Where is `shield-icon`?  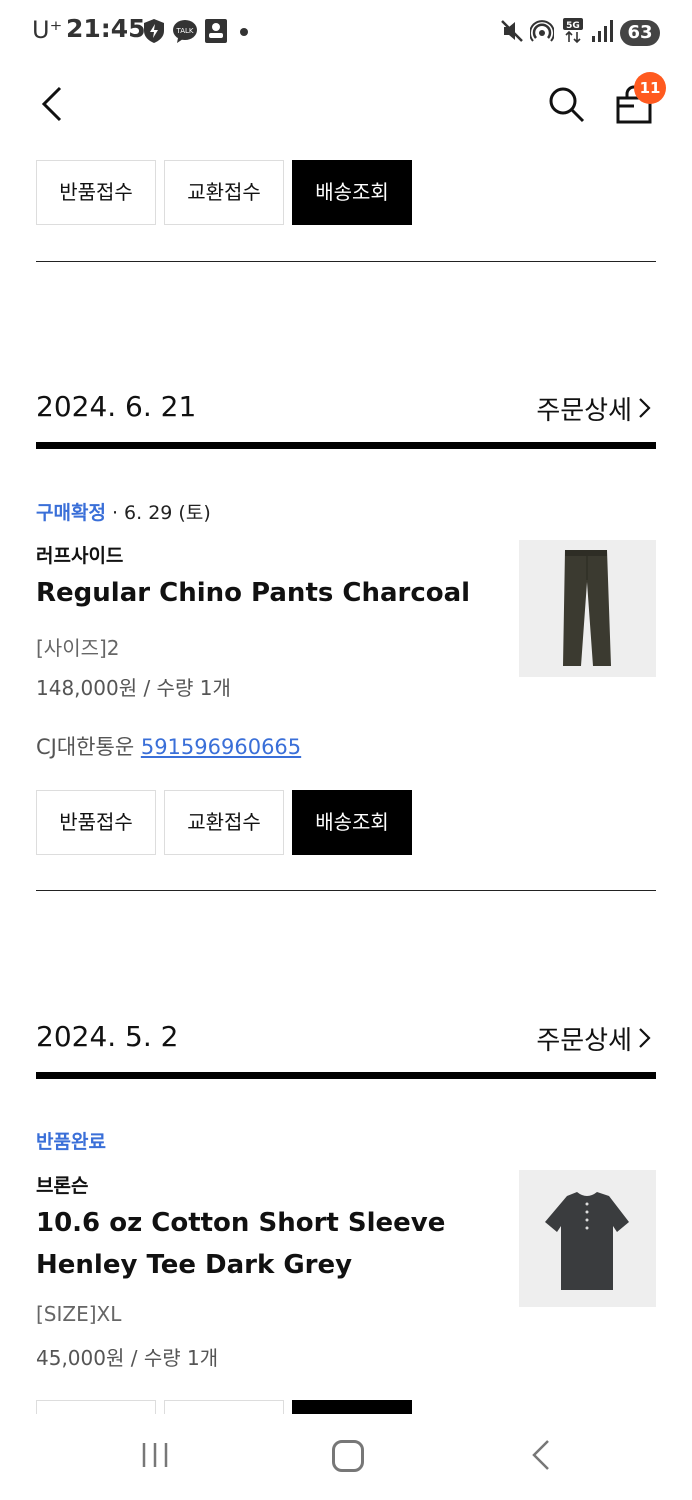 shield-icon is located at coordinates (154, 31).